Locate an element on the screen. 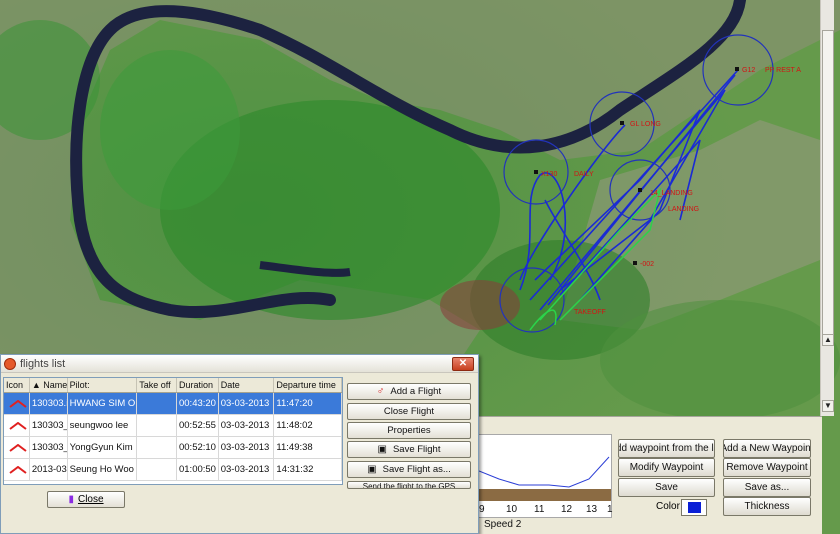 This screenshot has height=534, width=840. graph-tick-12: 12 is located at coordinates (567, 509).